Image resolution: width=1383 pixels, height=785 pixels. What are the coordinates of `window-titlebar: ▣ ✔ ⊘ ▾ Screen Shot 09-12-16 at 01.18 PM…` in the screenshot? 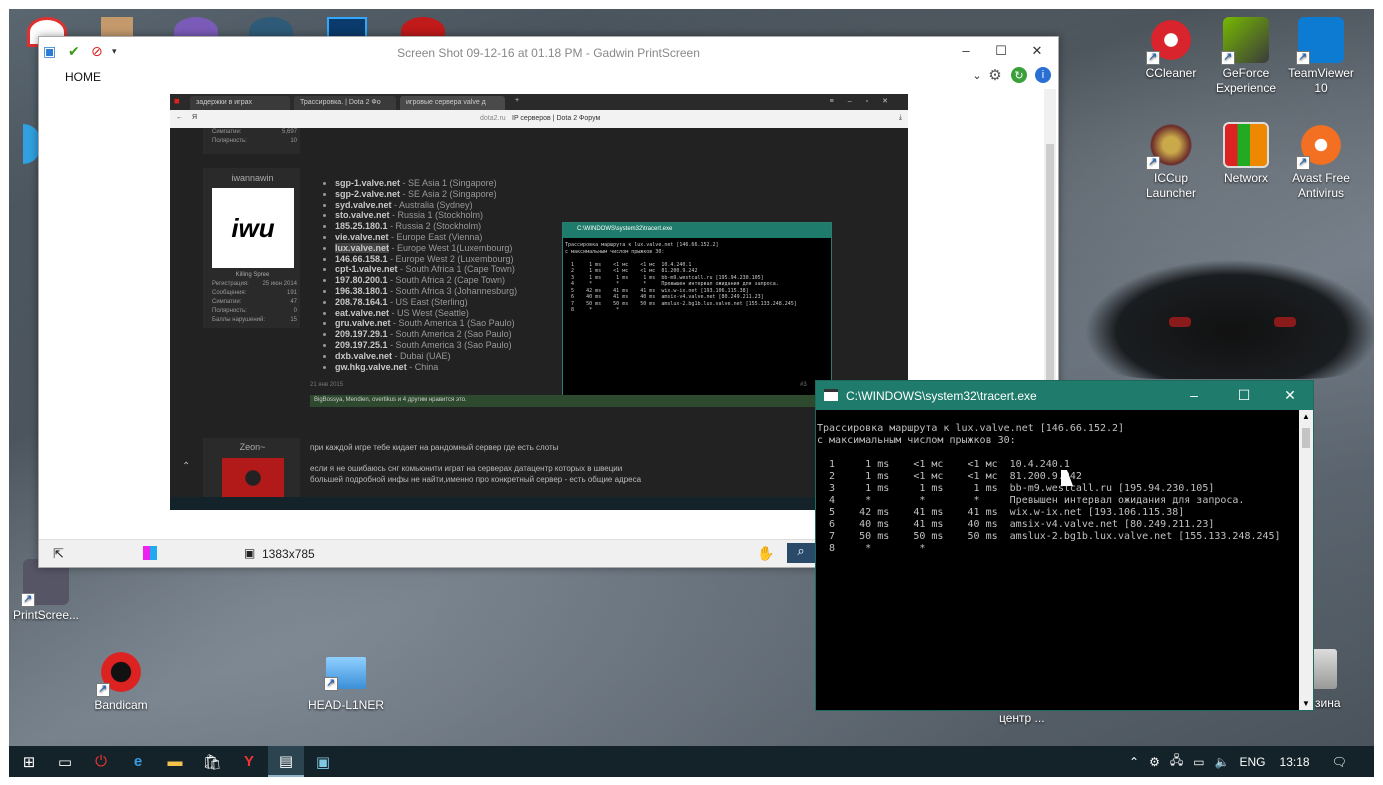 It's located at (548, 52).